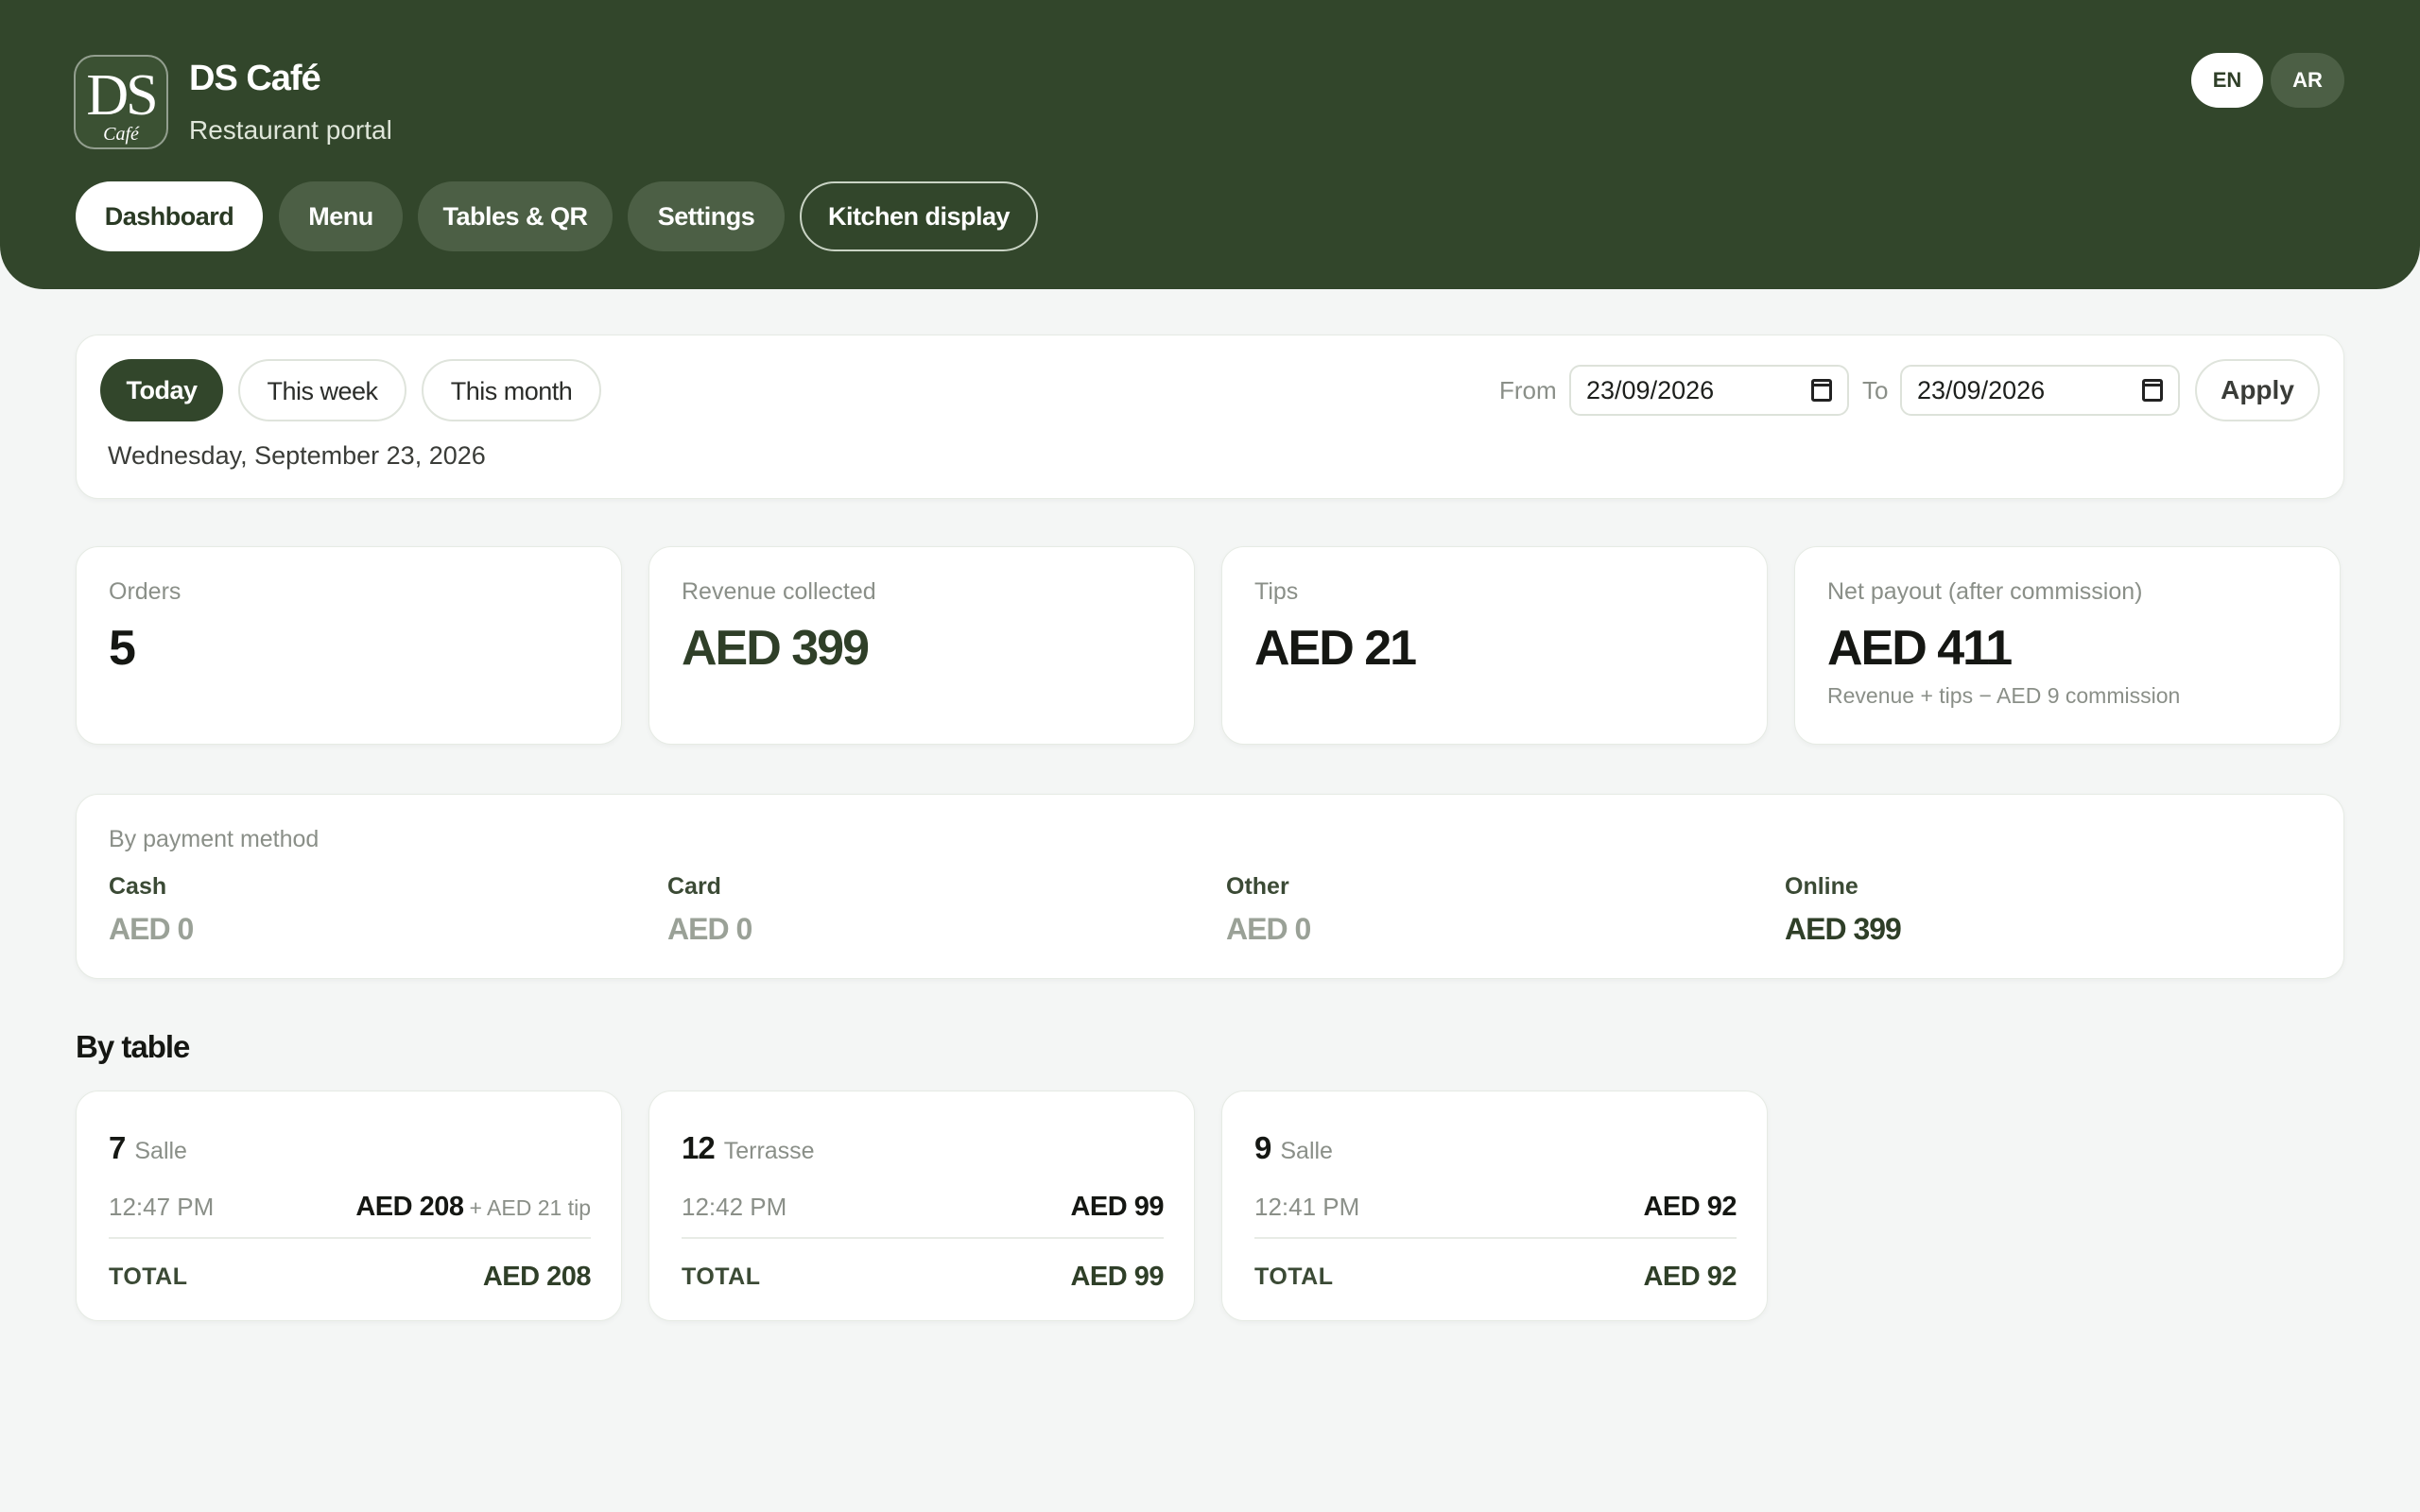 This screenshot has width=2420, height=1512. I want to click on nav-menu: Menu, so click(341, 216).